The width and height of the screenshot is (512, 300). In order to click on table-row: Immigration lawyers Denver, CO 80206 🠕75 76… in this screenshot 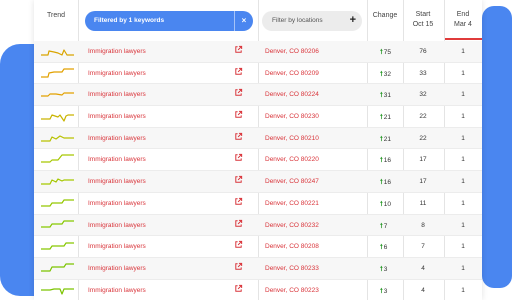, I will do `click(258, 52)`.